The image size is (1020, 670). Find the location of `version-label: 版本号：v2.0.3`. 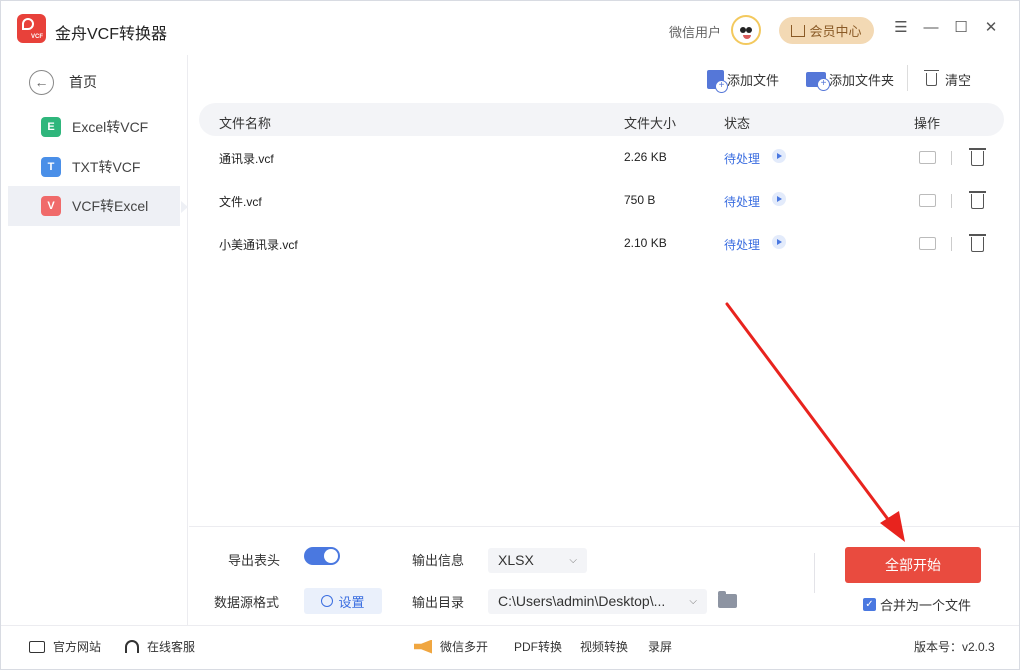

version-label: 版本号：v2.0.3 is located at coordinates (954, 647).